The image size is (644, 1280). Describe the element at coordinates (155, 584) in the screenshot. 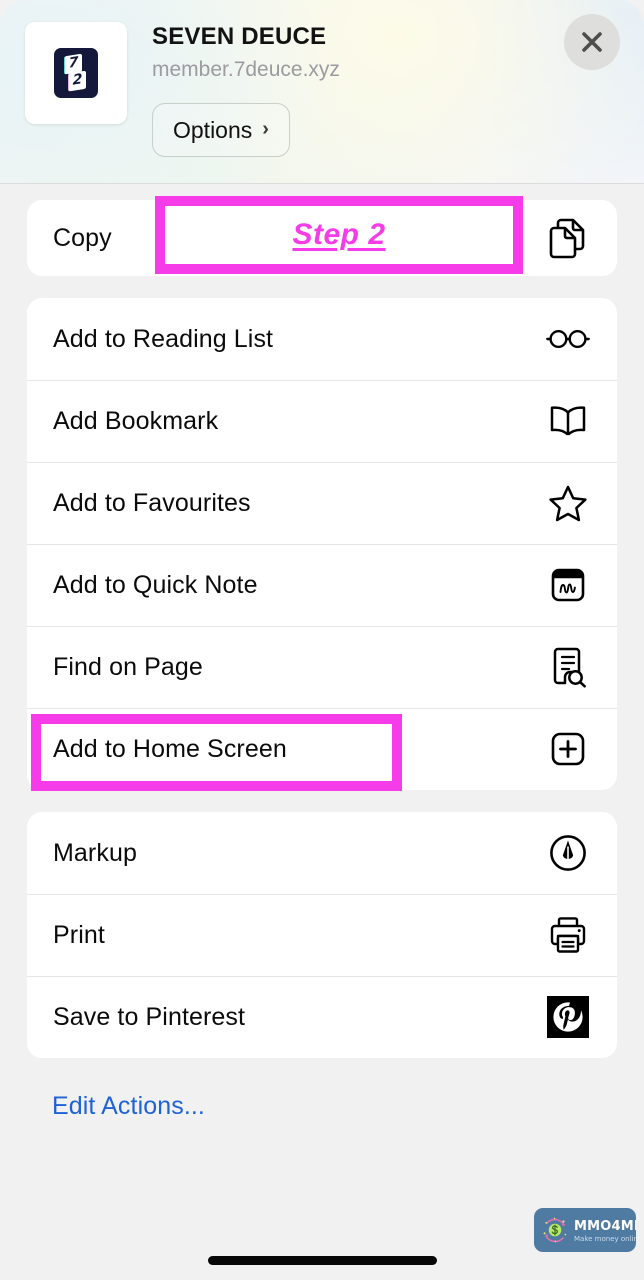

I see `action-label: Add to Quick Note` at that location.